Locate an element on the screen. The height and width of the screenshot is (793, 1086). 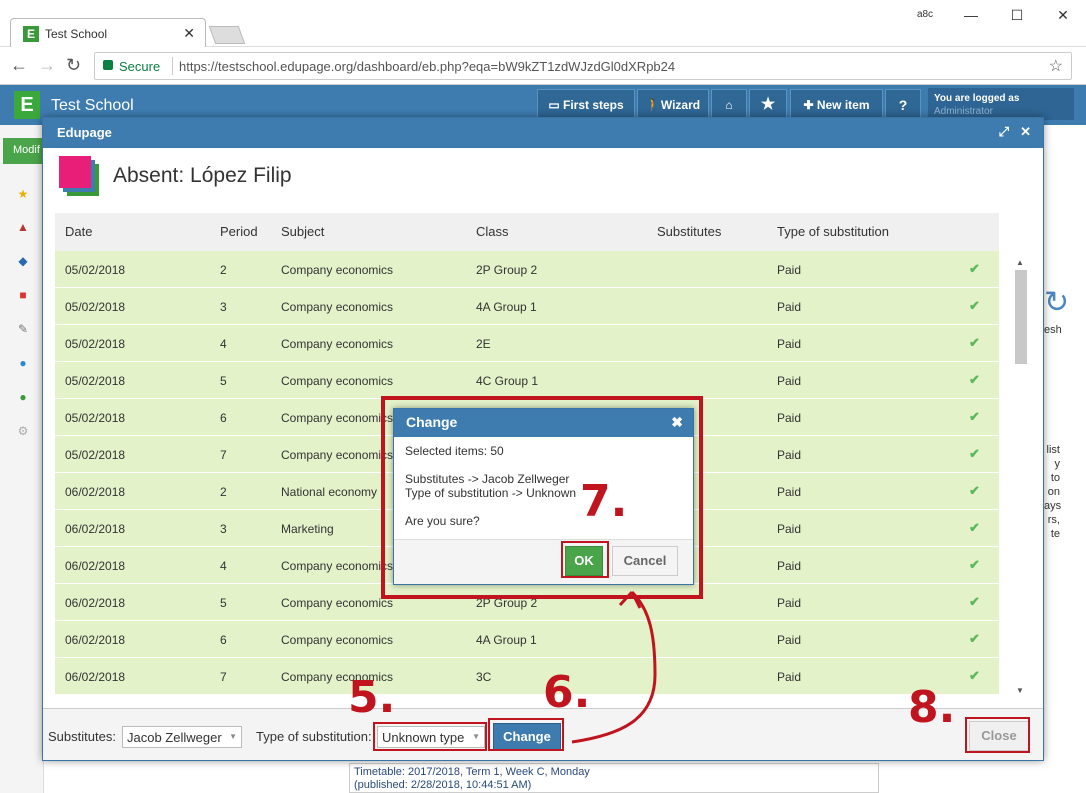
sidebar-globe2-icon: ● is located at coordinates (23, 397).